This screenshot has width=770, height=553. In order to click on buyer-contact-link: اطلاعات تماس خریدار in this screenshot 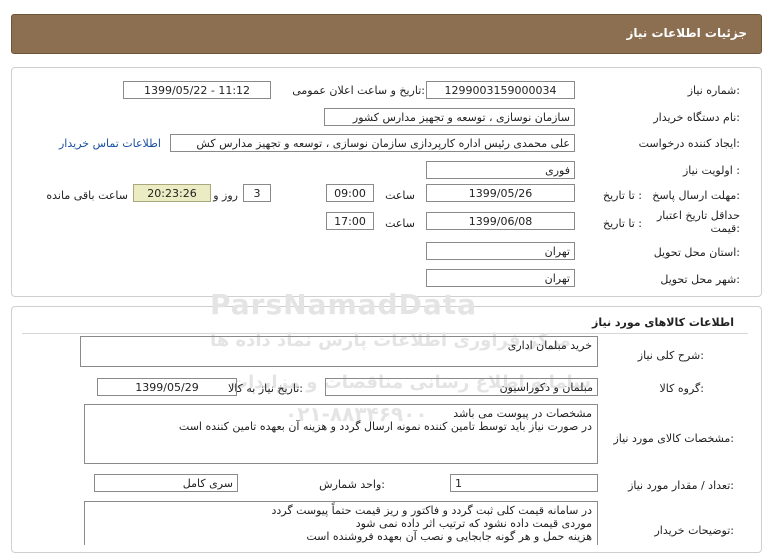, I will do `click(110, 143)`.